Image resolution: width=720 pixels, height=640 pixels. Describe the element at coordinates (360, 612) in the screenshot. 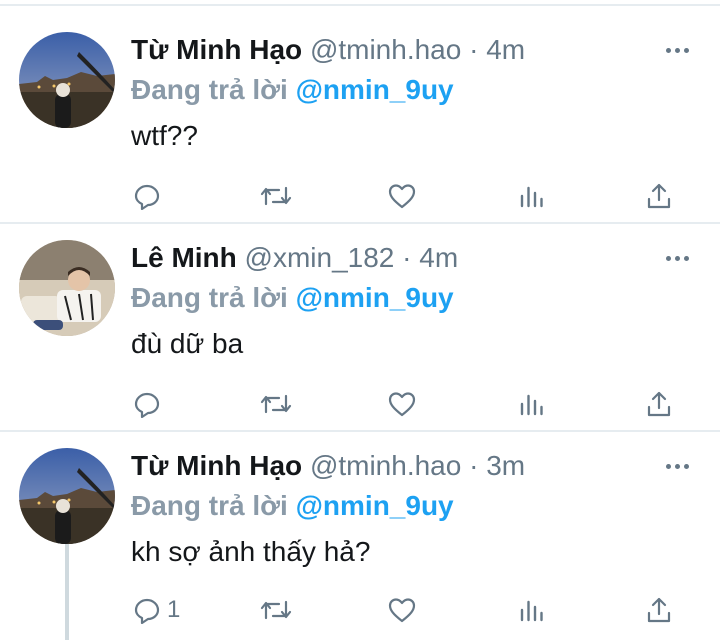

I see `action-bar: 1` at that location.